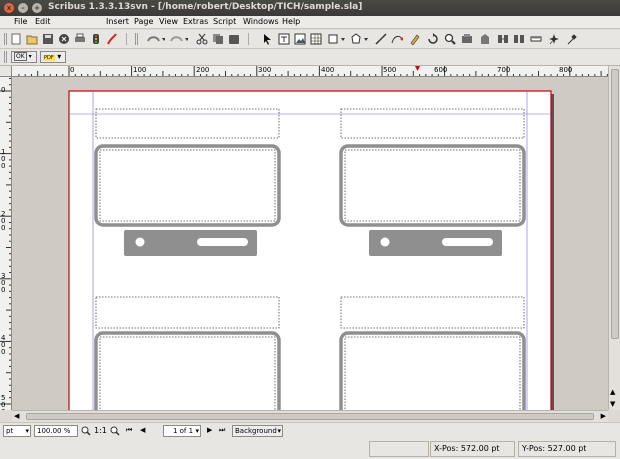 The width and height of the screenshot is (620, 459). I want to click on new-icon, so click(16, 39).